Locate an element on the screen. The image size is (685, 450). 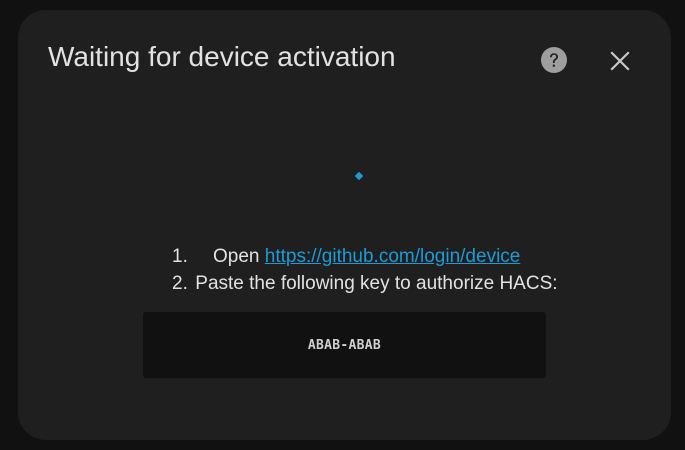
help-circle-icon is located at coordinates (554, 60).